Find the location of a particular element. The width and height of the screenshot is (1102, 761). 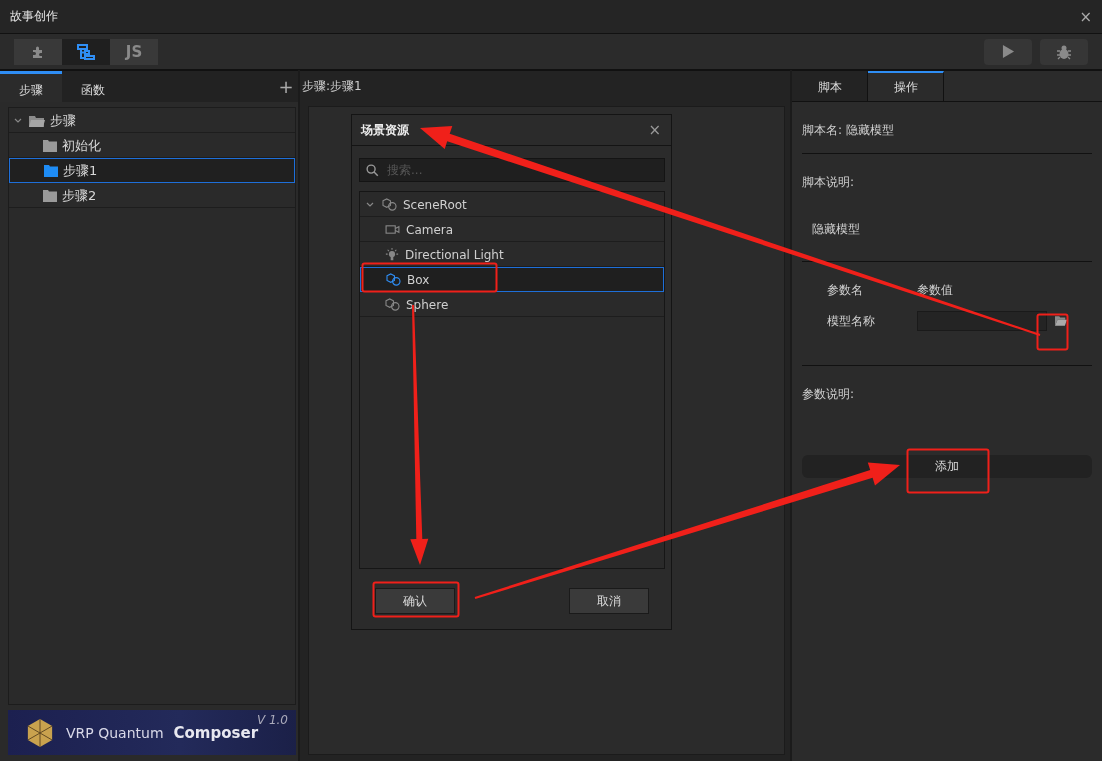

dialog-title: 场景资源 is located at coordinates (385, 130).